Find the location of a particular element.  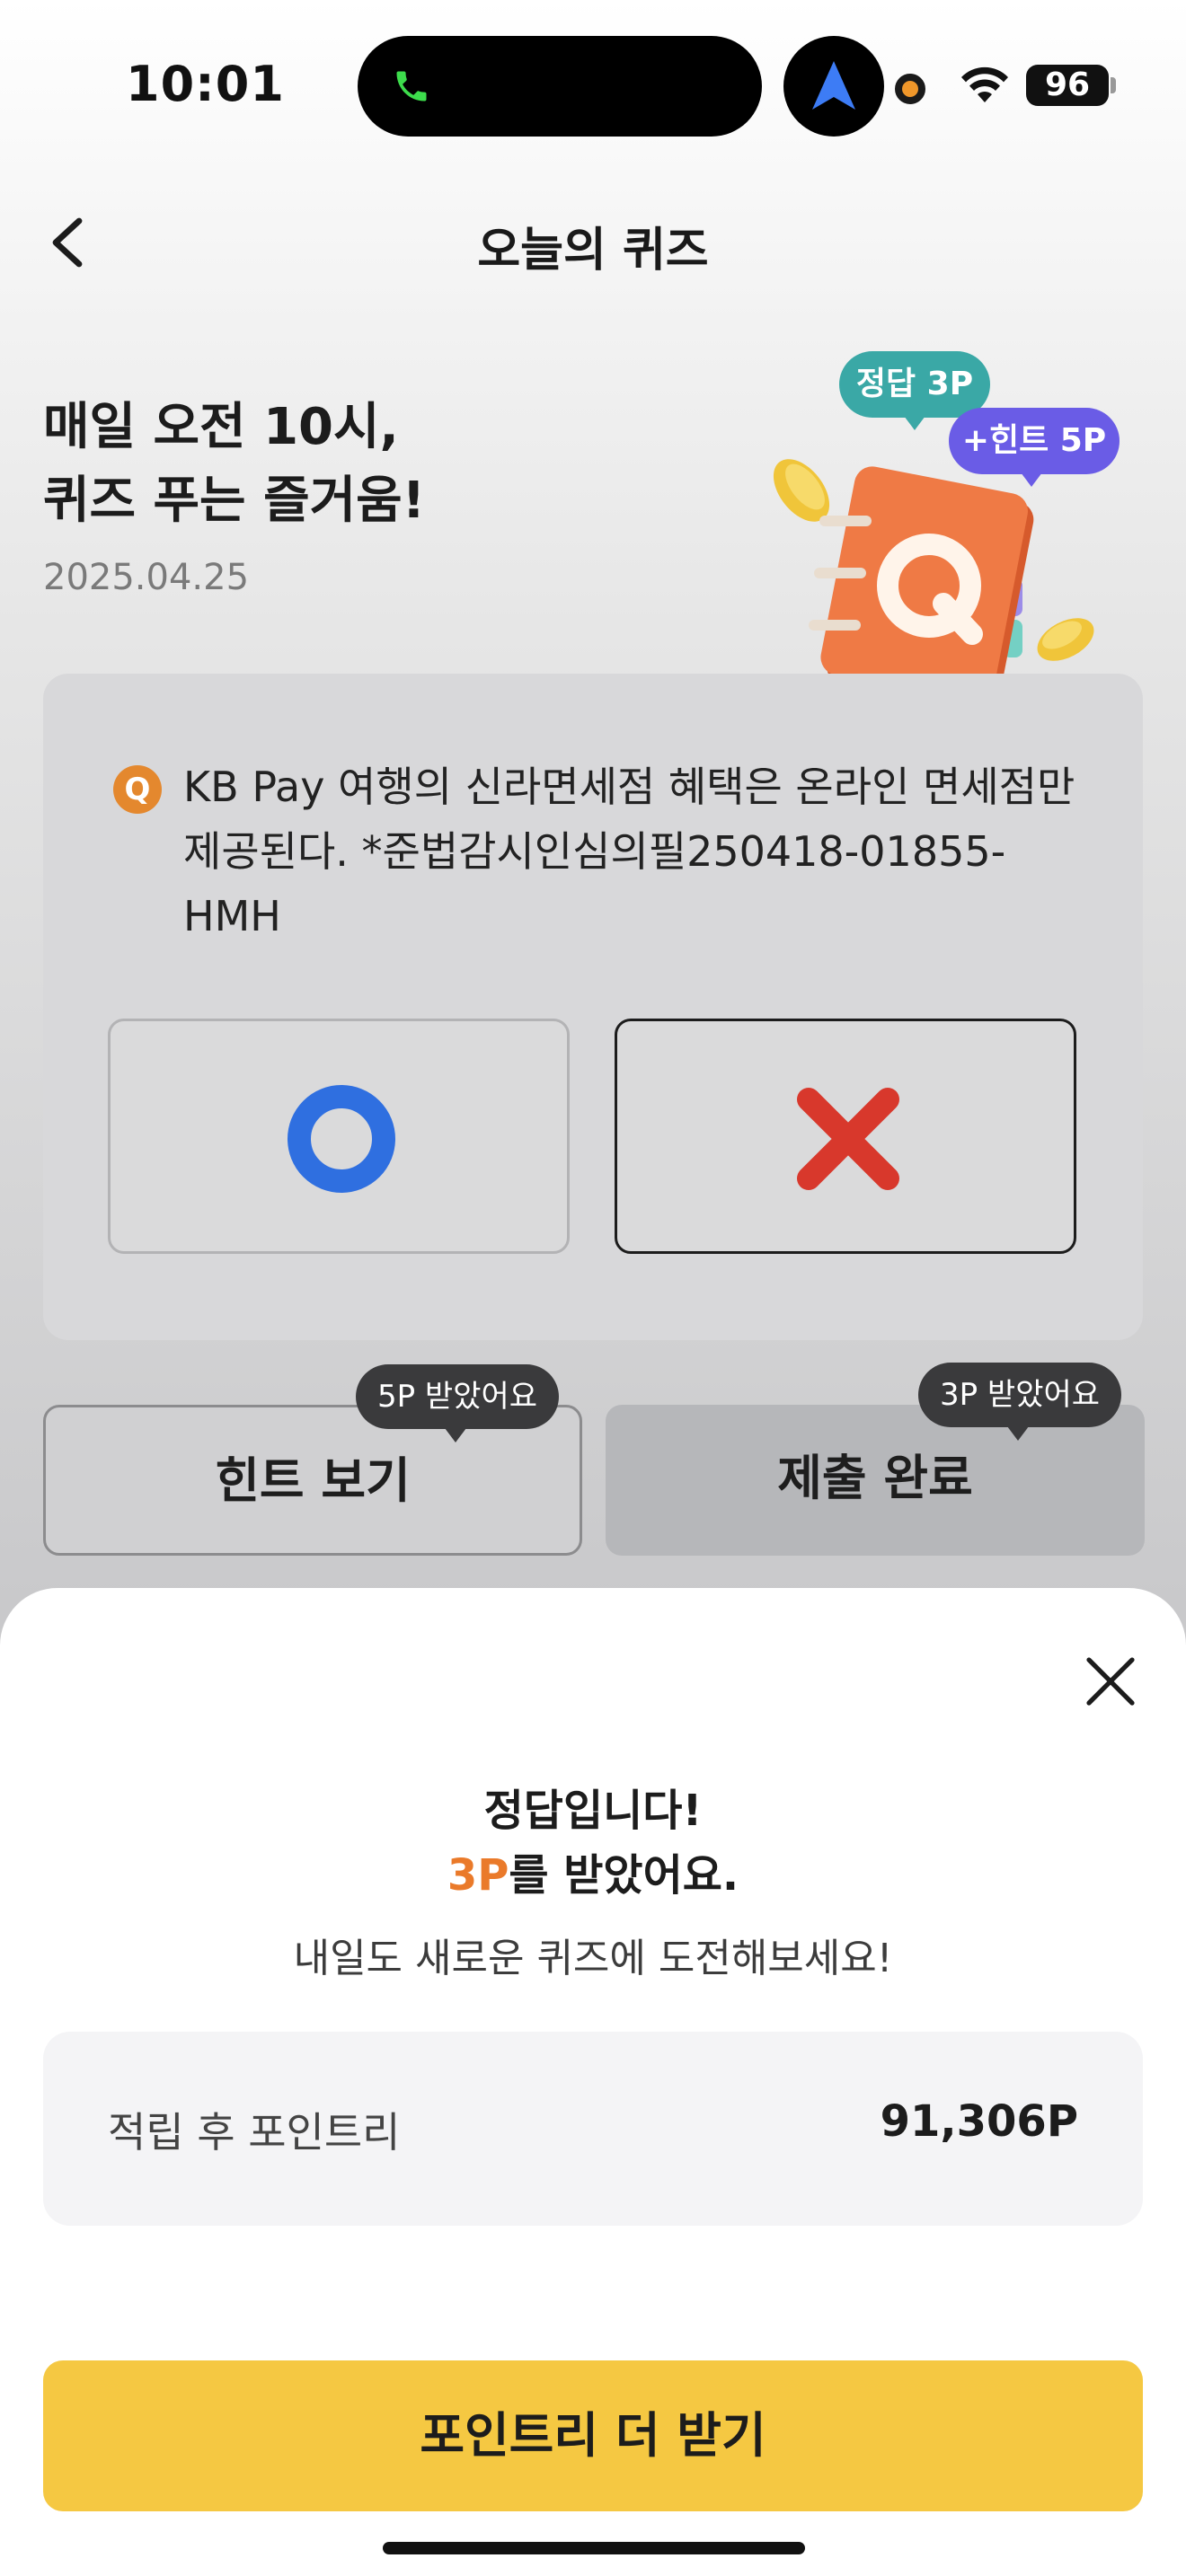

cross-x-icon is located at coordinates (848, 1139).